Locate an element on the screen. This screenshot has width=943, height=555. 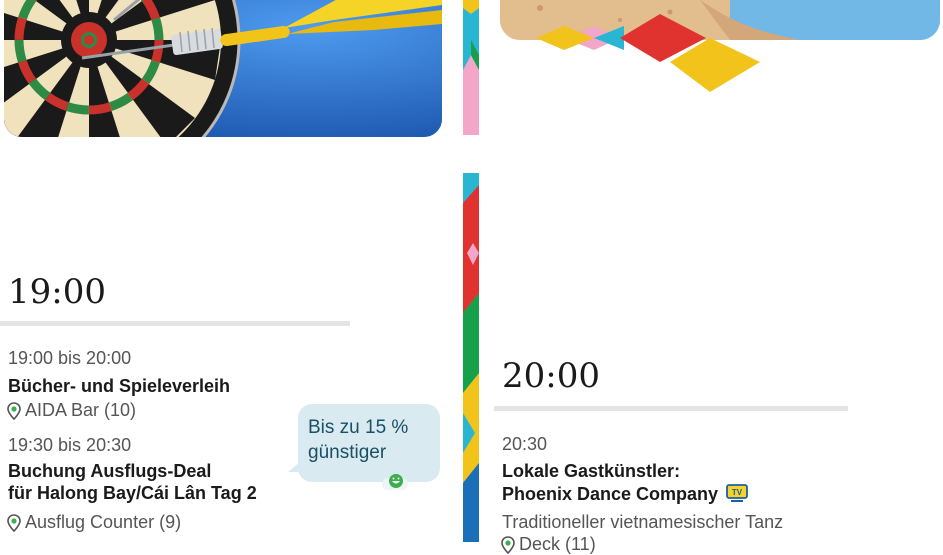
event-title-line-1: Lokale Gastkünstler: is located at coordinates (591, 471).